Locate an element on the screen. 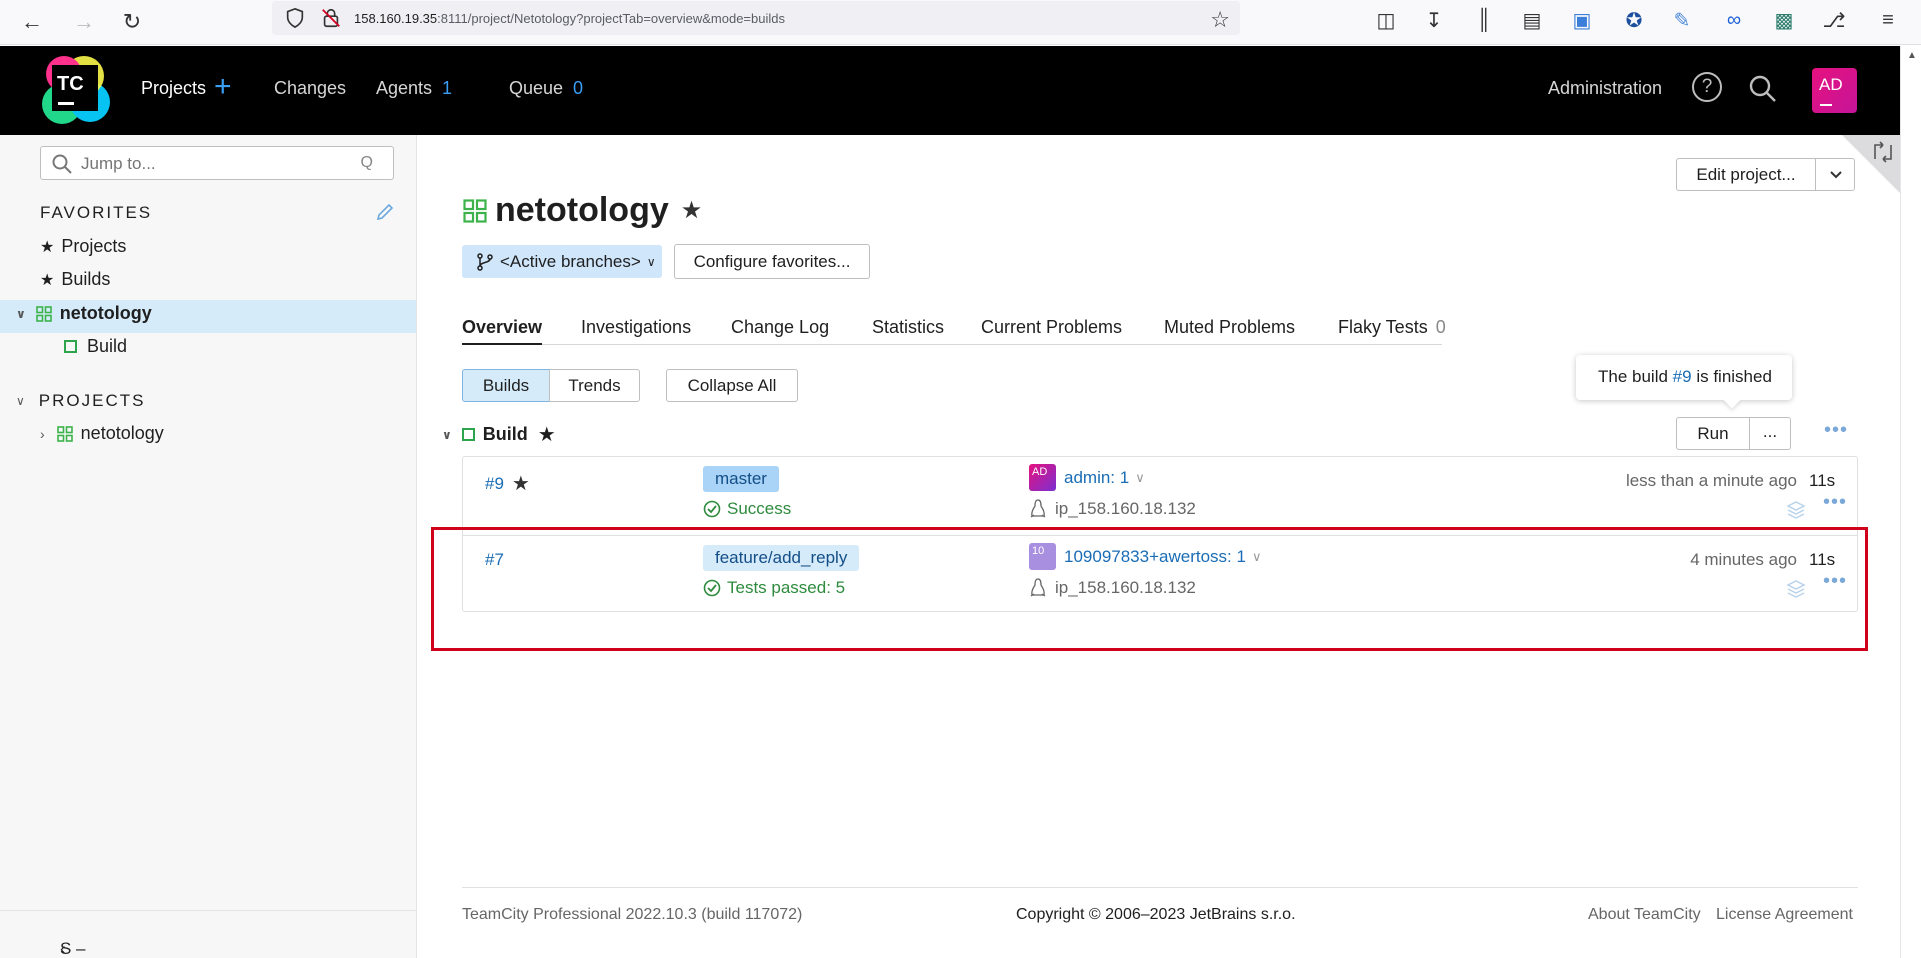 This screenshot has height=958, width=1921. build-config-icon is located at coordinates (70, 346).